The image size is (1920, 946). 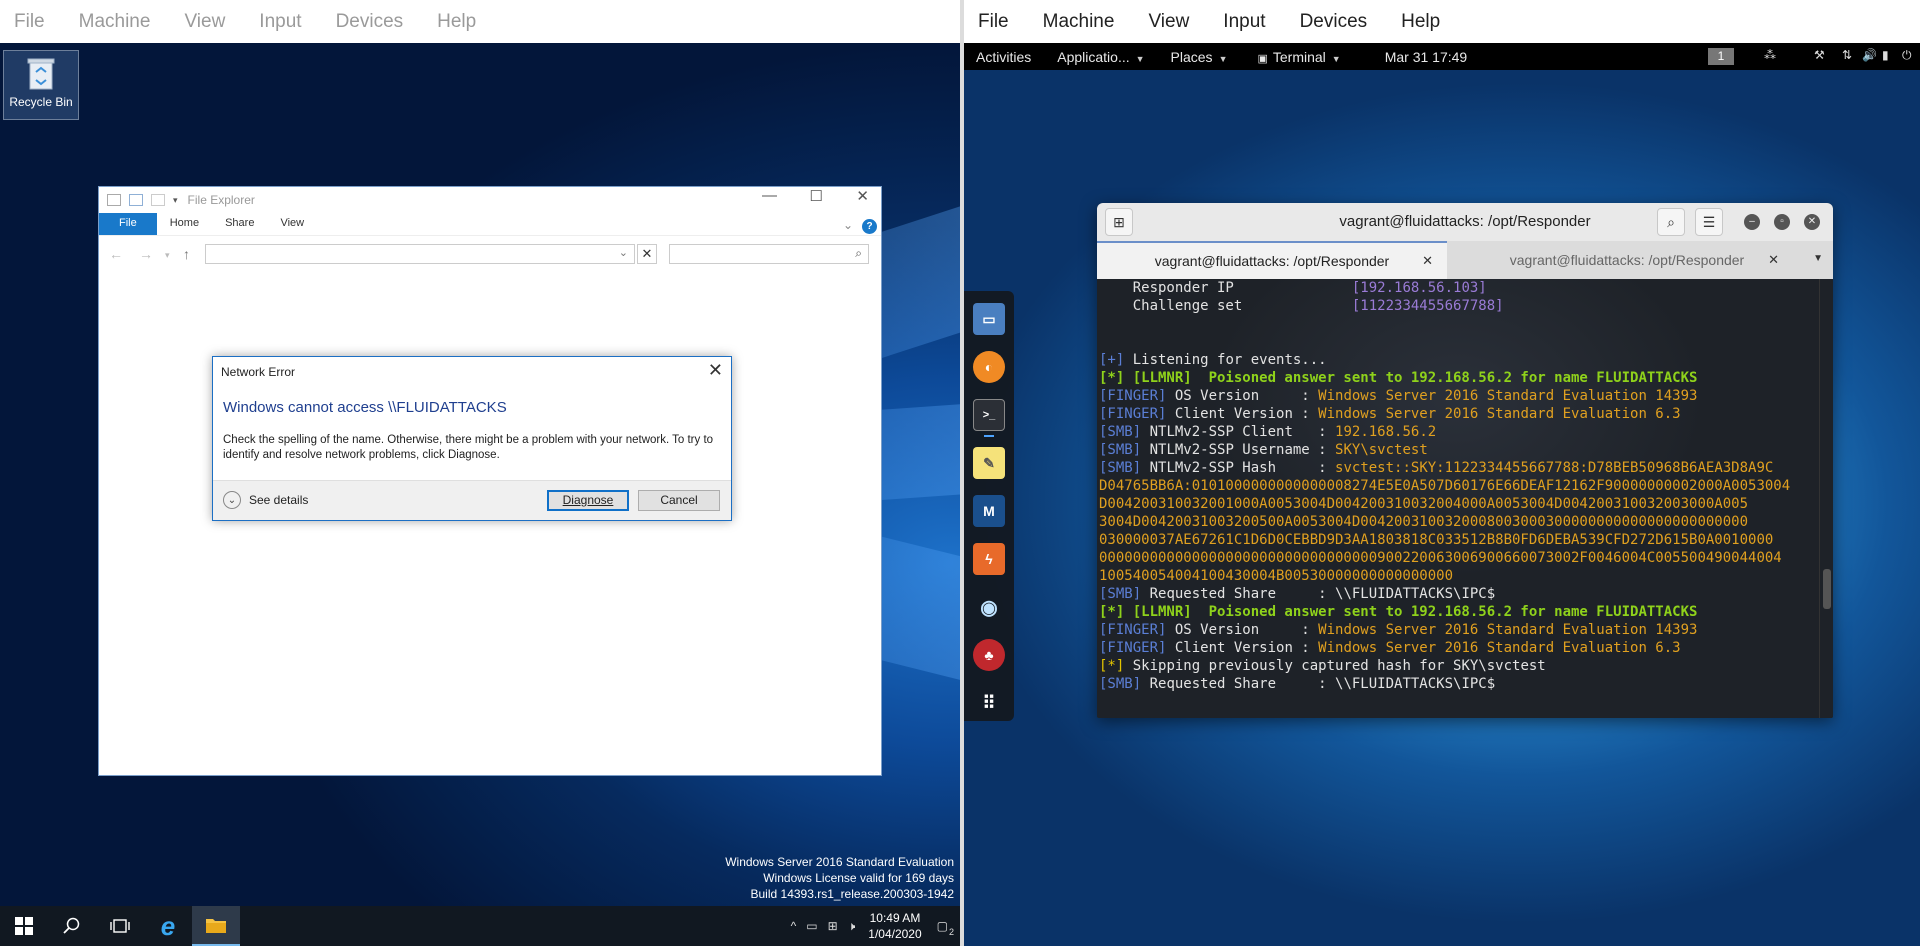 I want to click on activities-button: Activities, so click(x=1003, y=57).